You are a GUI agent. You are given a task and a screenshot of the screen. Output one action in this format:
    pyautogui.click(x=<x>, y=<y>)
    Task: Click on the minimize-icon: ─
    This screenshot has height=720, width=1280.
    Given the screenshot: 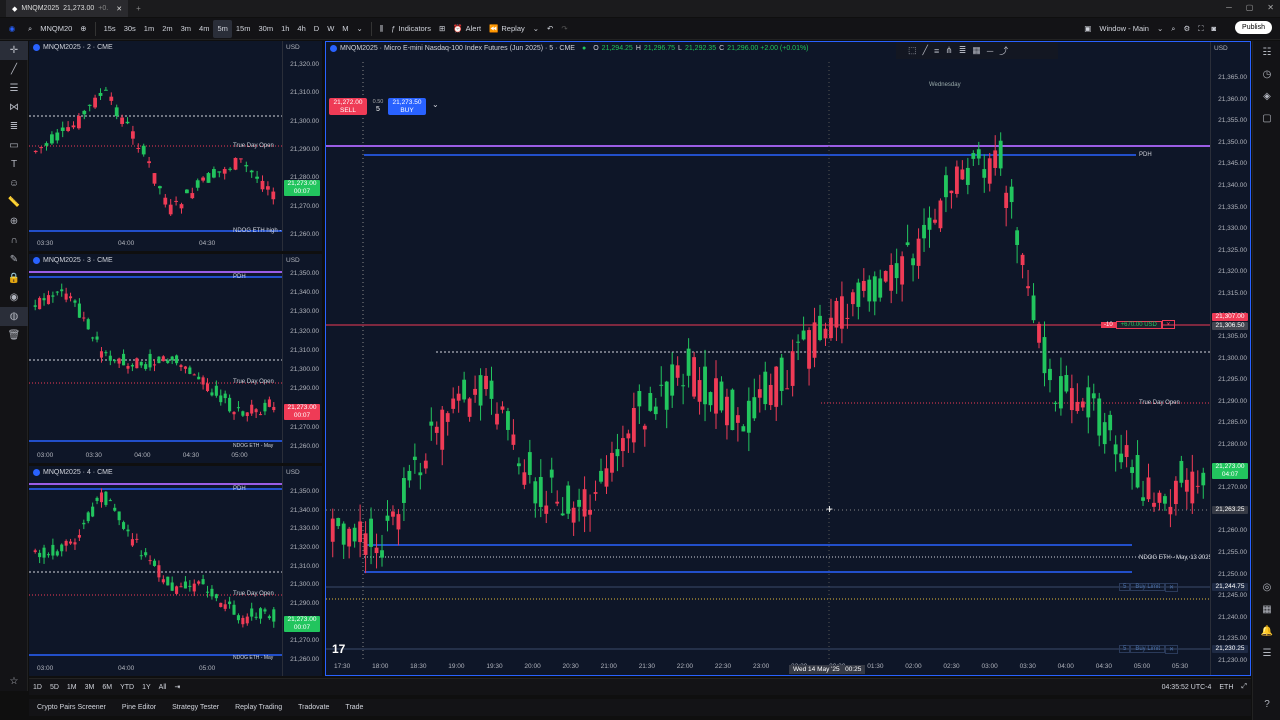 What is the action you would take?
    pyautogui.click(x=1229, y=7)
    